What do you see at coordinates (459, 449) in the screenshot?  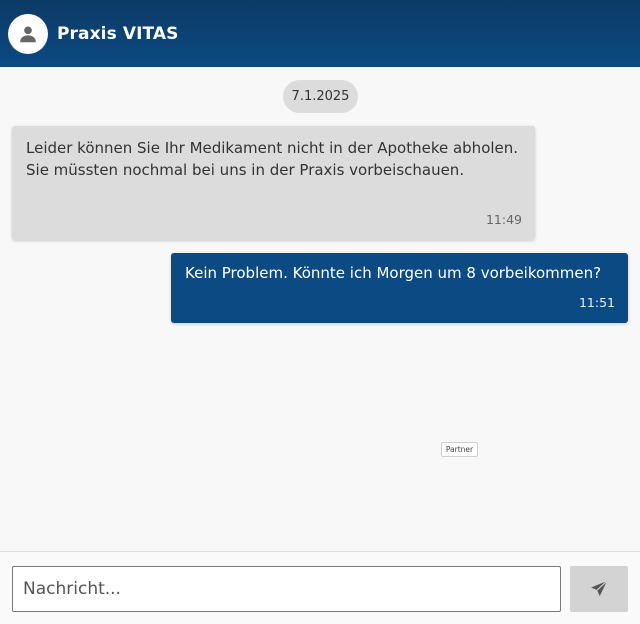 I see `partner-tag: Partner` at bounding box center [459, 449].